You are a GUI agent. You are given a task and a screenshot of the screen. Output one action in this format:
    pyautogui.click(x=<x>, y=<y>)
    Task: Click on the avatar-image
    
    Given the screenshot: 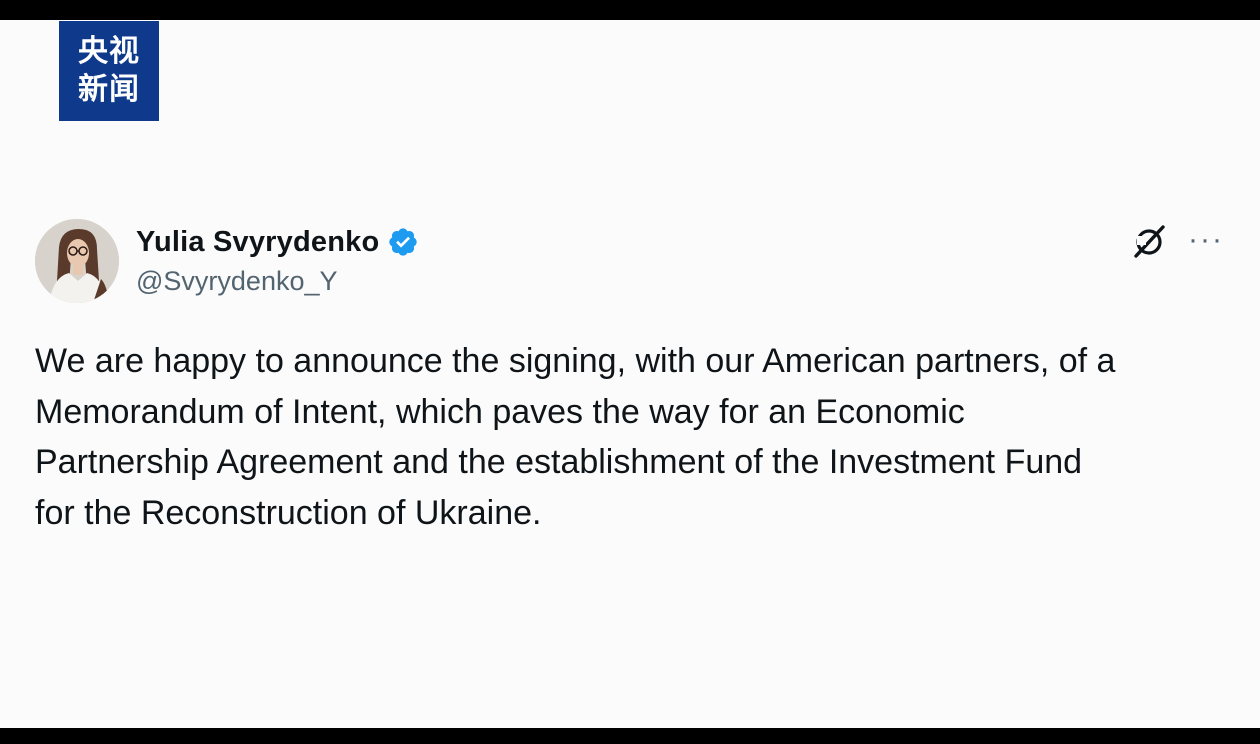 What is the action you would take?
    pyautogui.click(x=77, y=261)
    